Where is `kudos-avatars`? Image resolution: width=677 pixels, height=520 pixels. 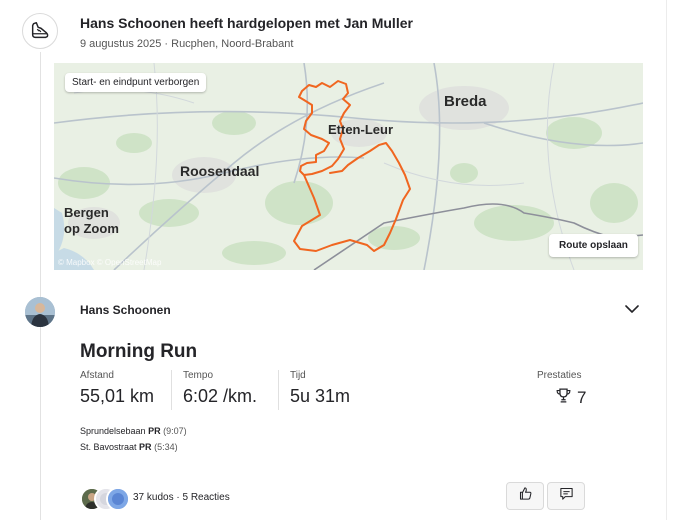 kudos-avatars is located at coordinates (105, 499).